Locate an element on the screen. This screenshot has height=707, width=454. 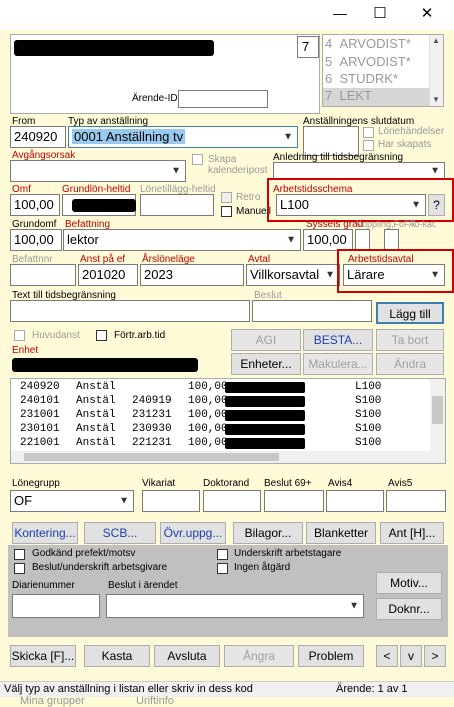
history-row: 230101 Anstäl 230930 100,00 S100 is located at coordinates (224, 430).